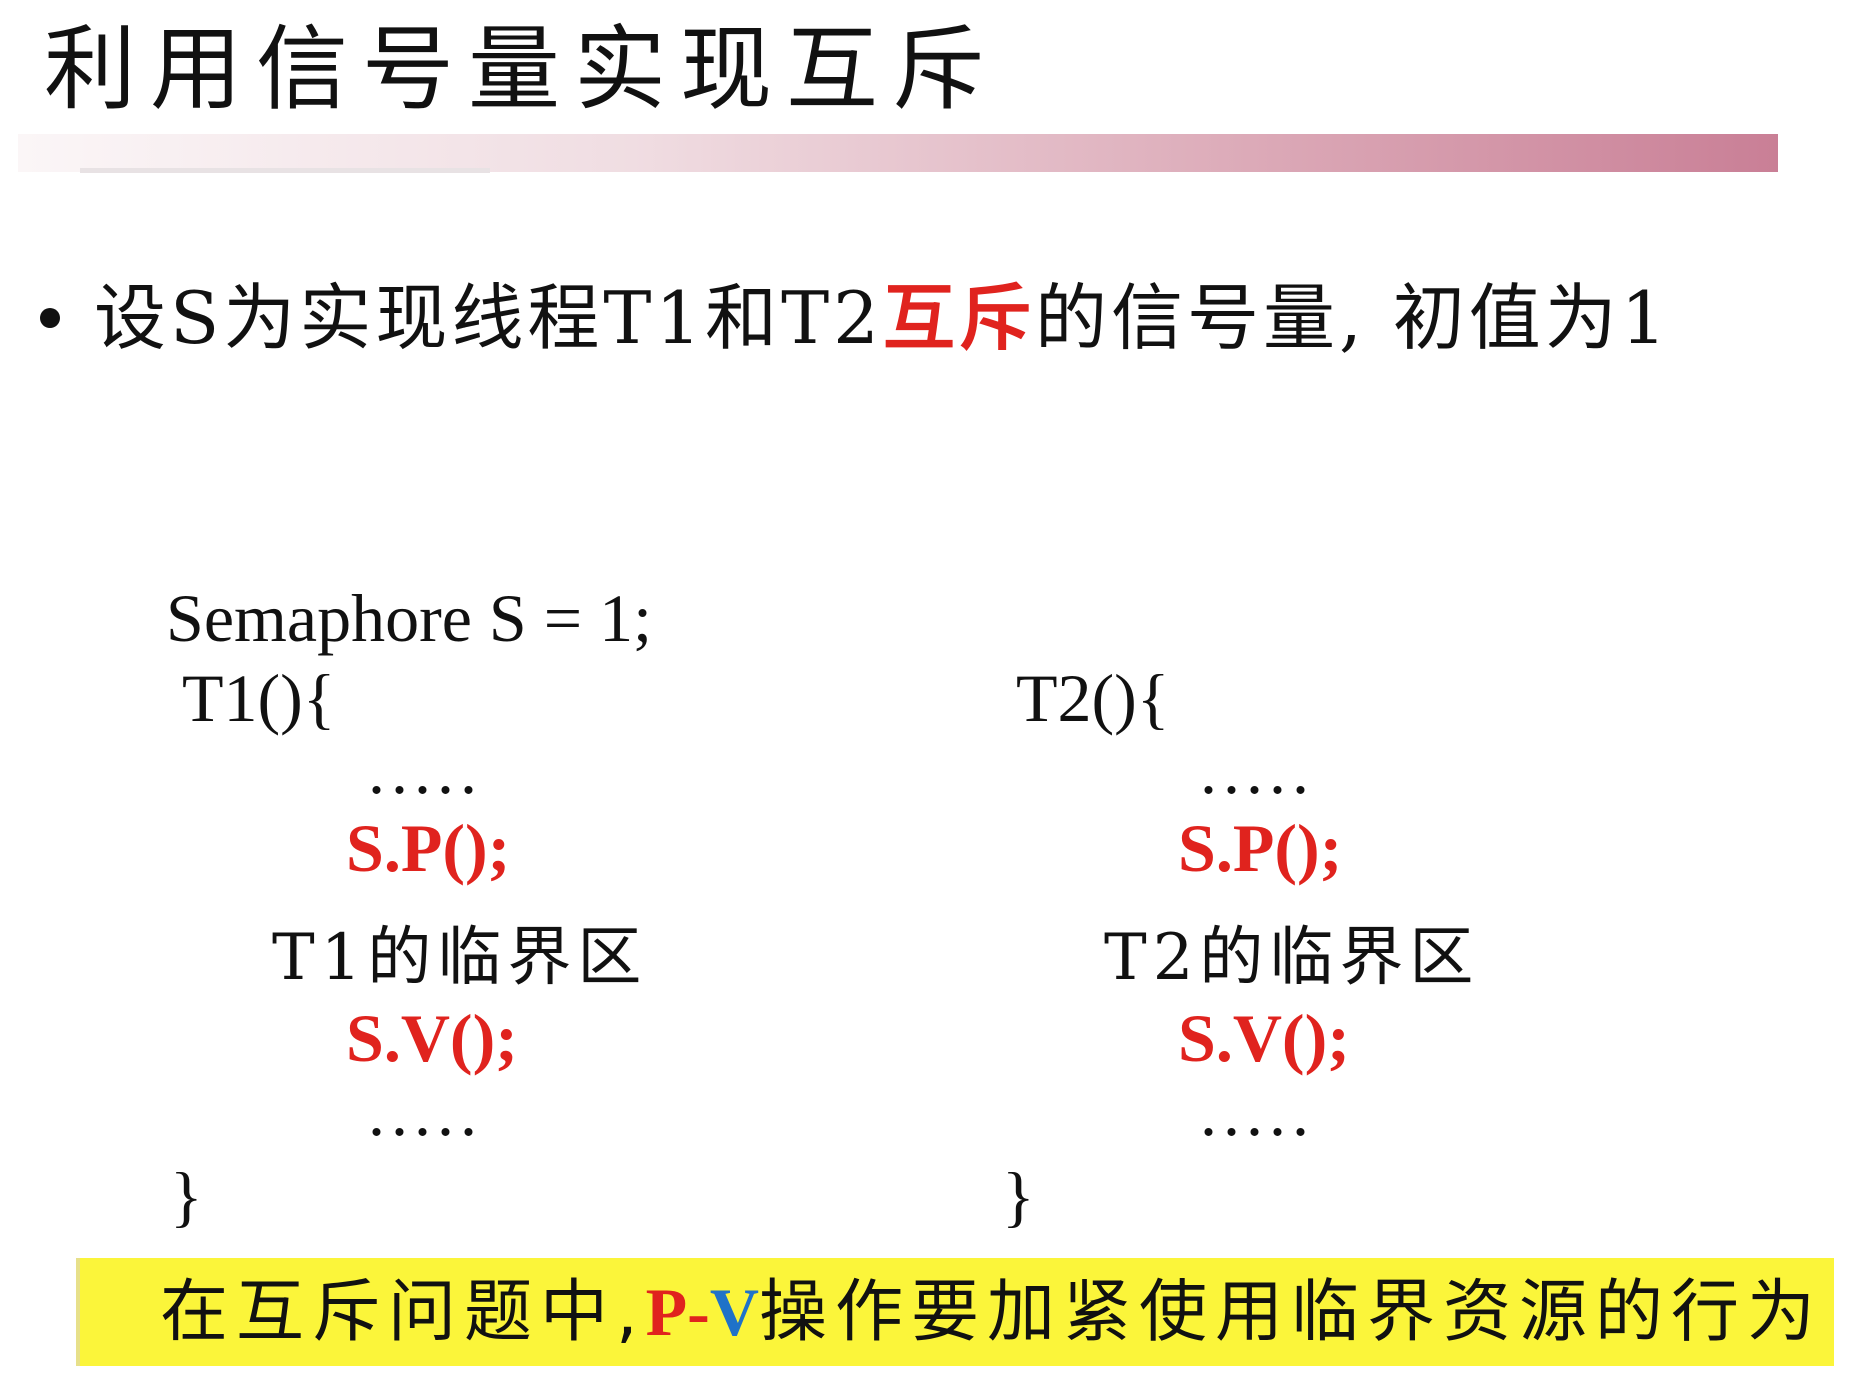 This screenshot has width=1858, height=1398. What do you see at coordinates (1264, 1038) in the screenshot?
I see `t2-v-operation: S.V();` at bounding box center [1264, 1038].